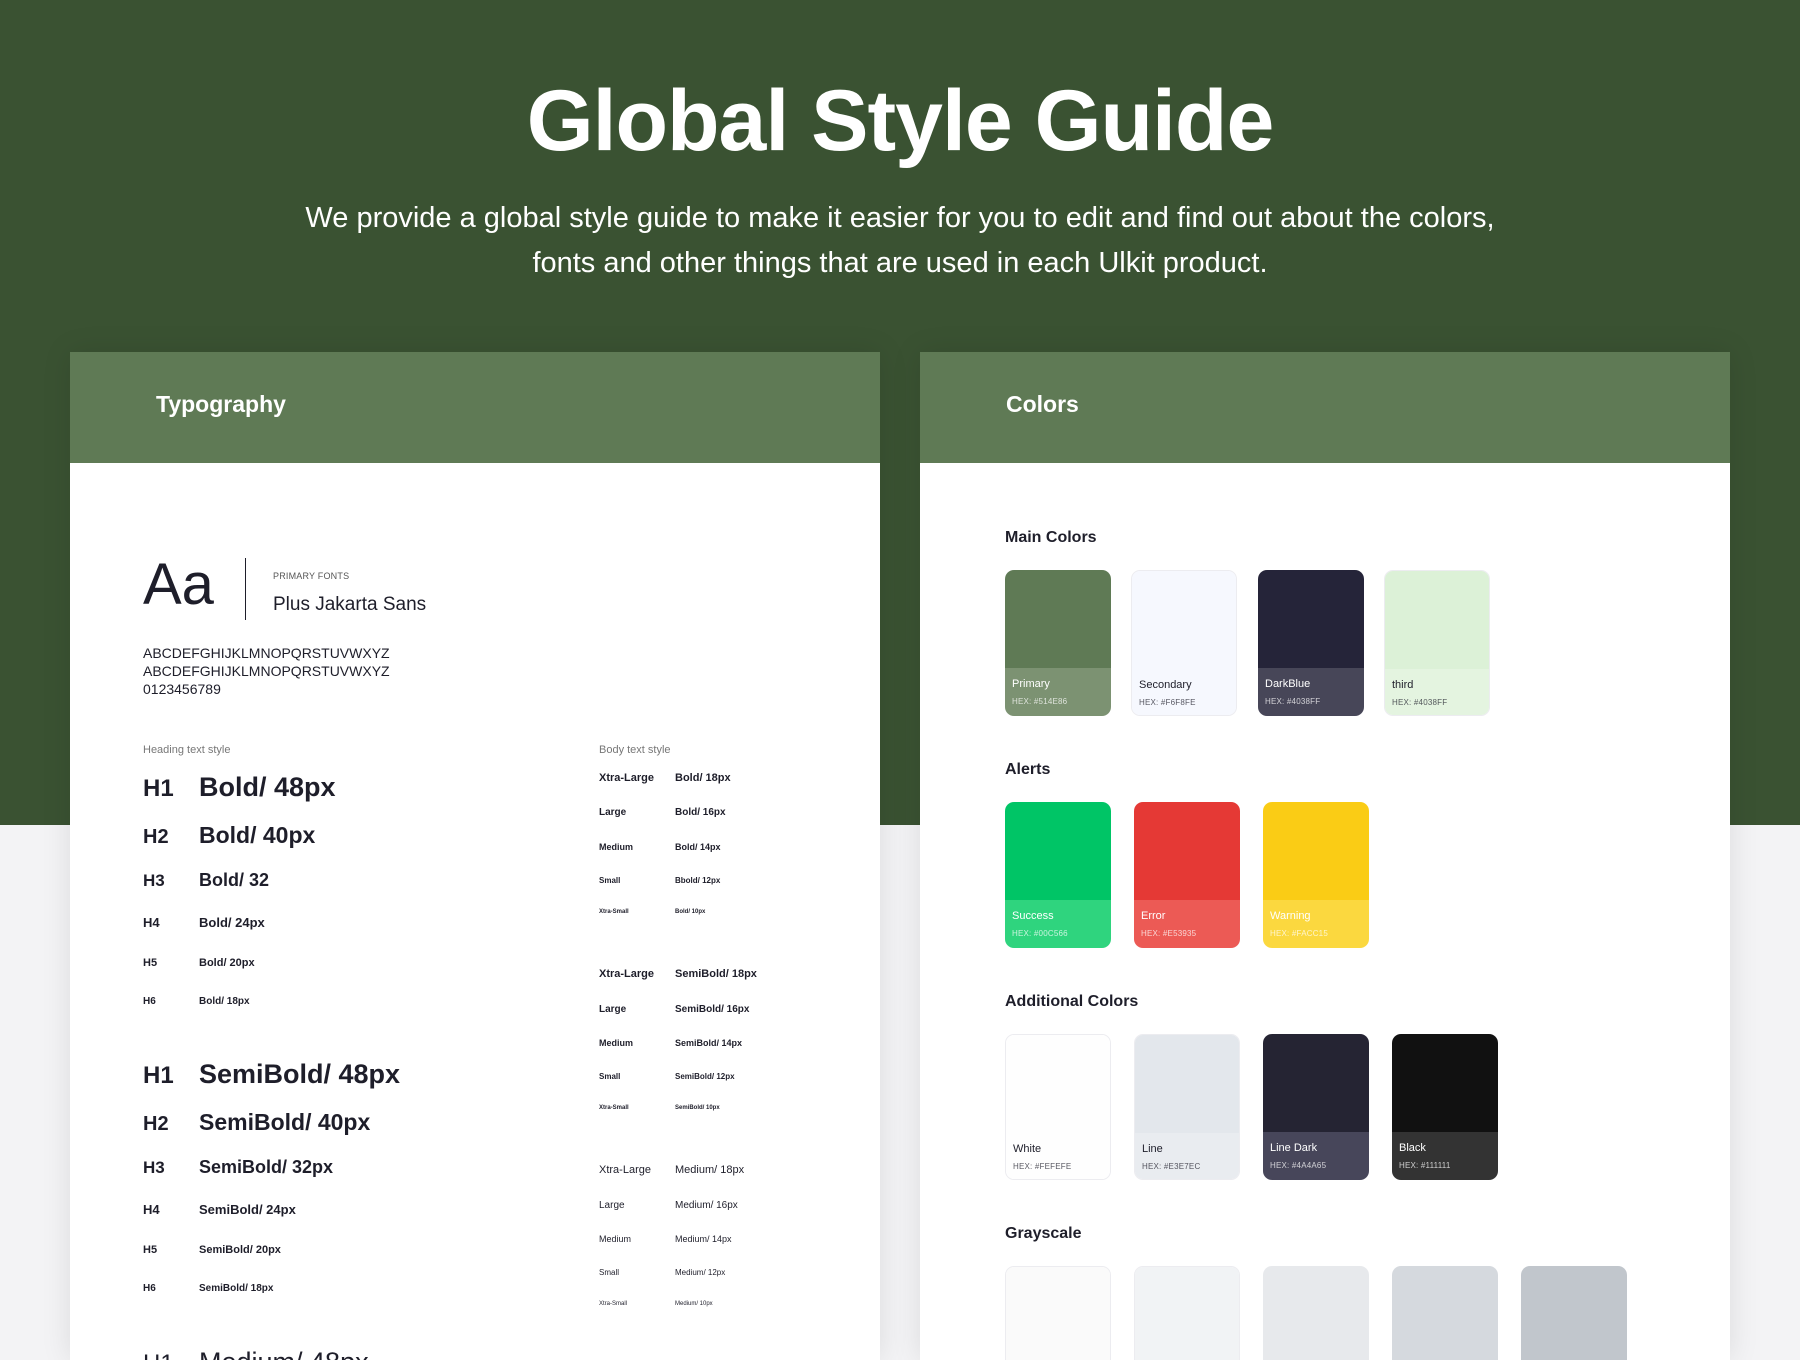  I want to click on swatch-name: Primary, so click(1031, 684).